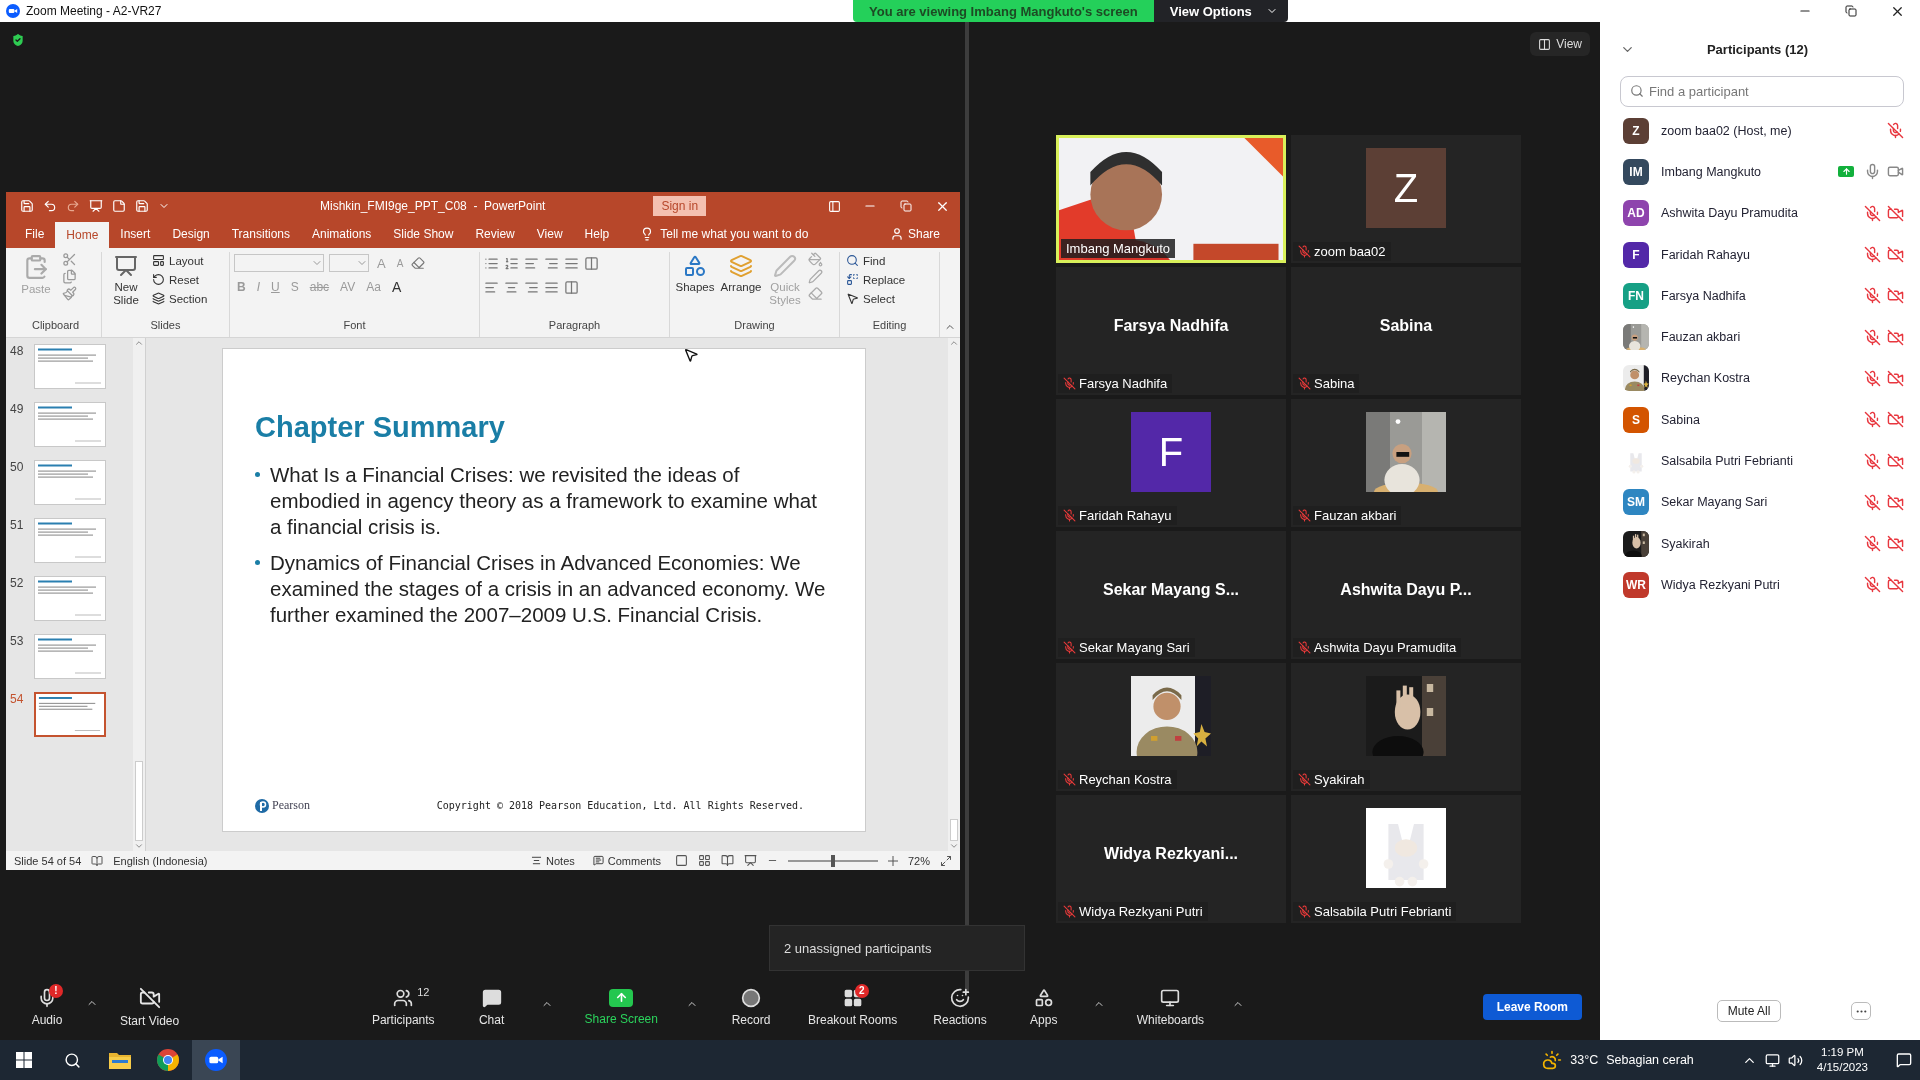 The height and width of the screenshot is (1080, 1920). What do you see at coordinates (180, 260) in the screenshot?
I see `ribbon-button: Layout` at bounding box center [180, 260].